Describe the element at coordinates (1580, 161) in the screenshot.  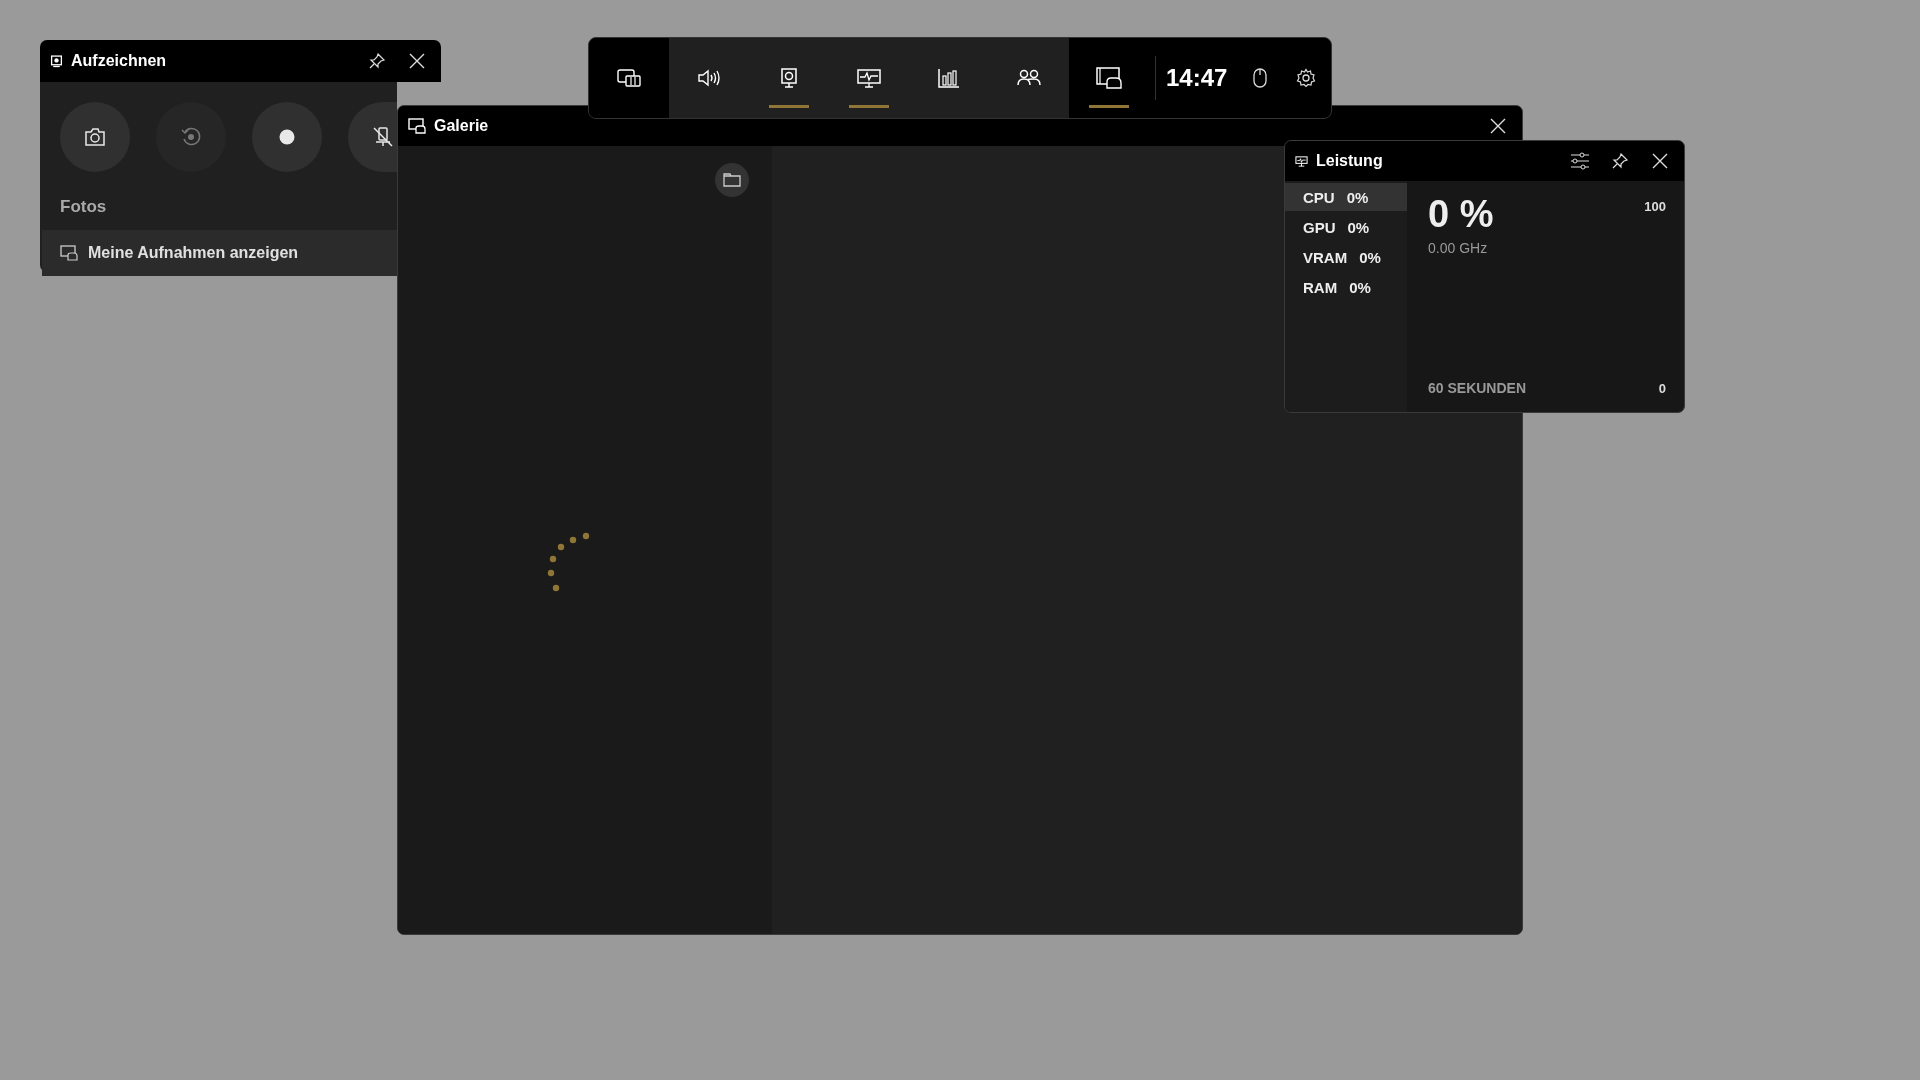
I see `sliders-icon` at that location.